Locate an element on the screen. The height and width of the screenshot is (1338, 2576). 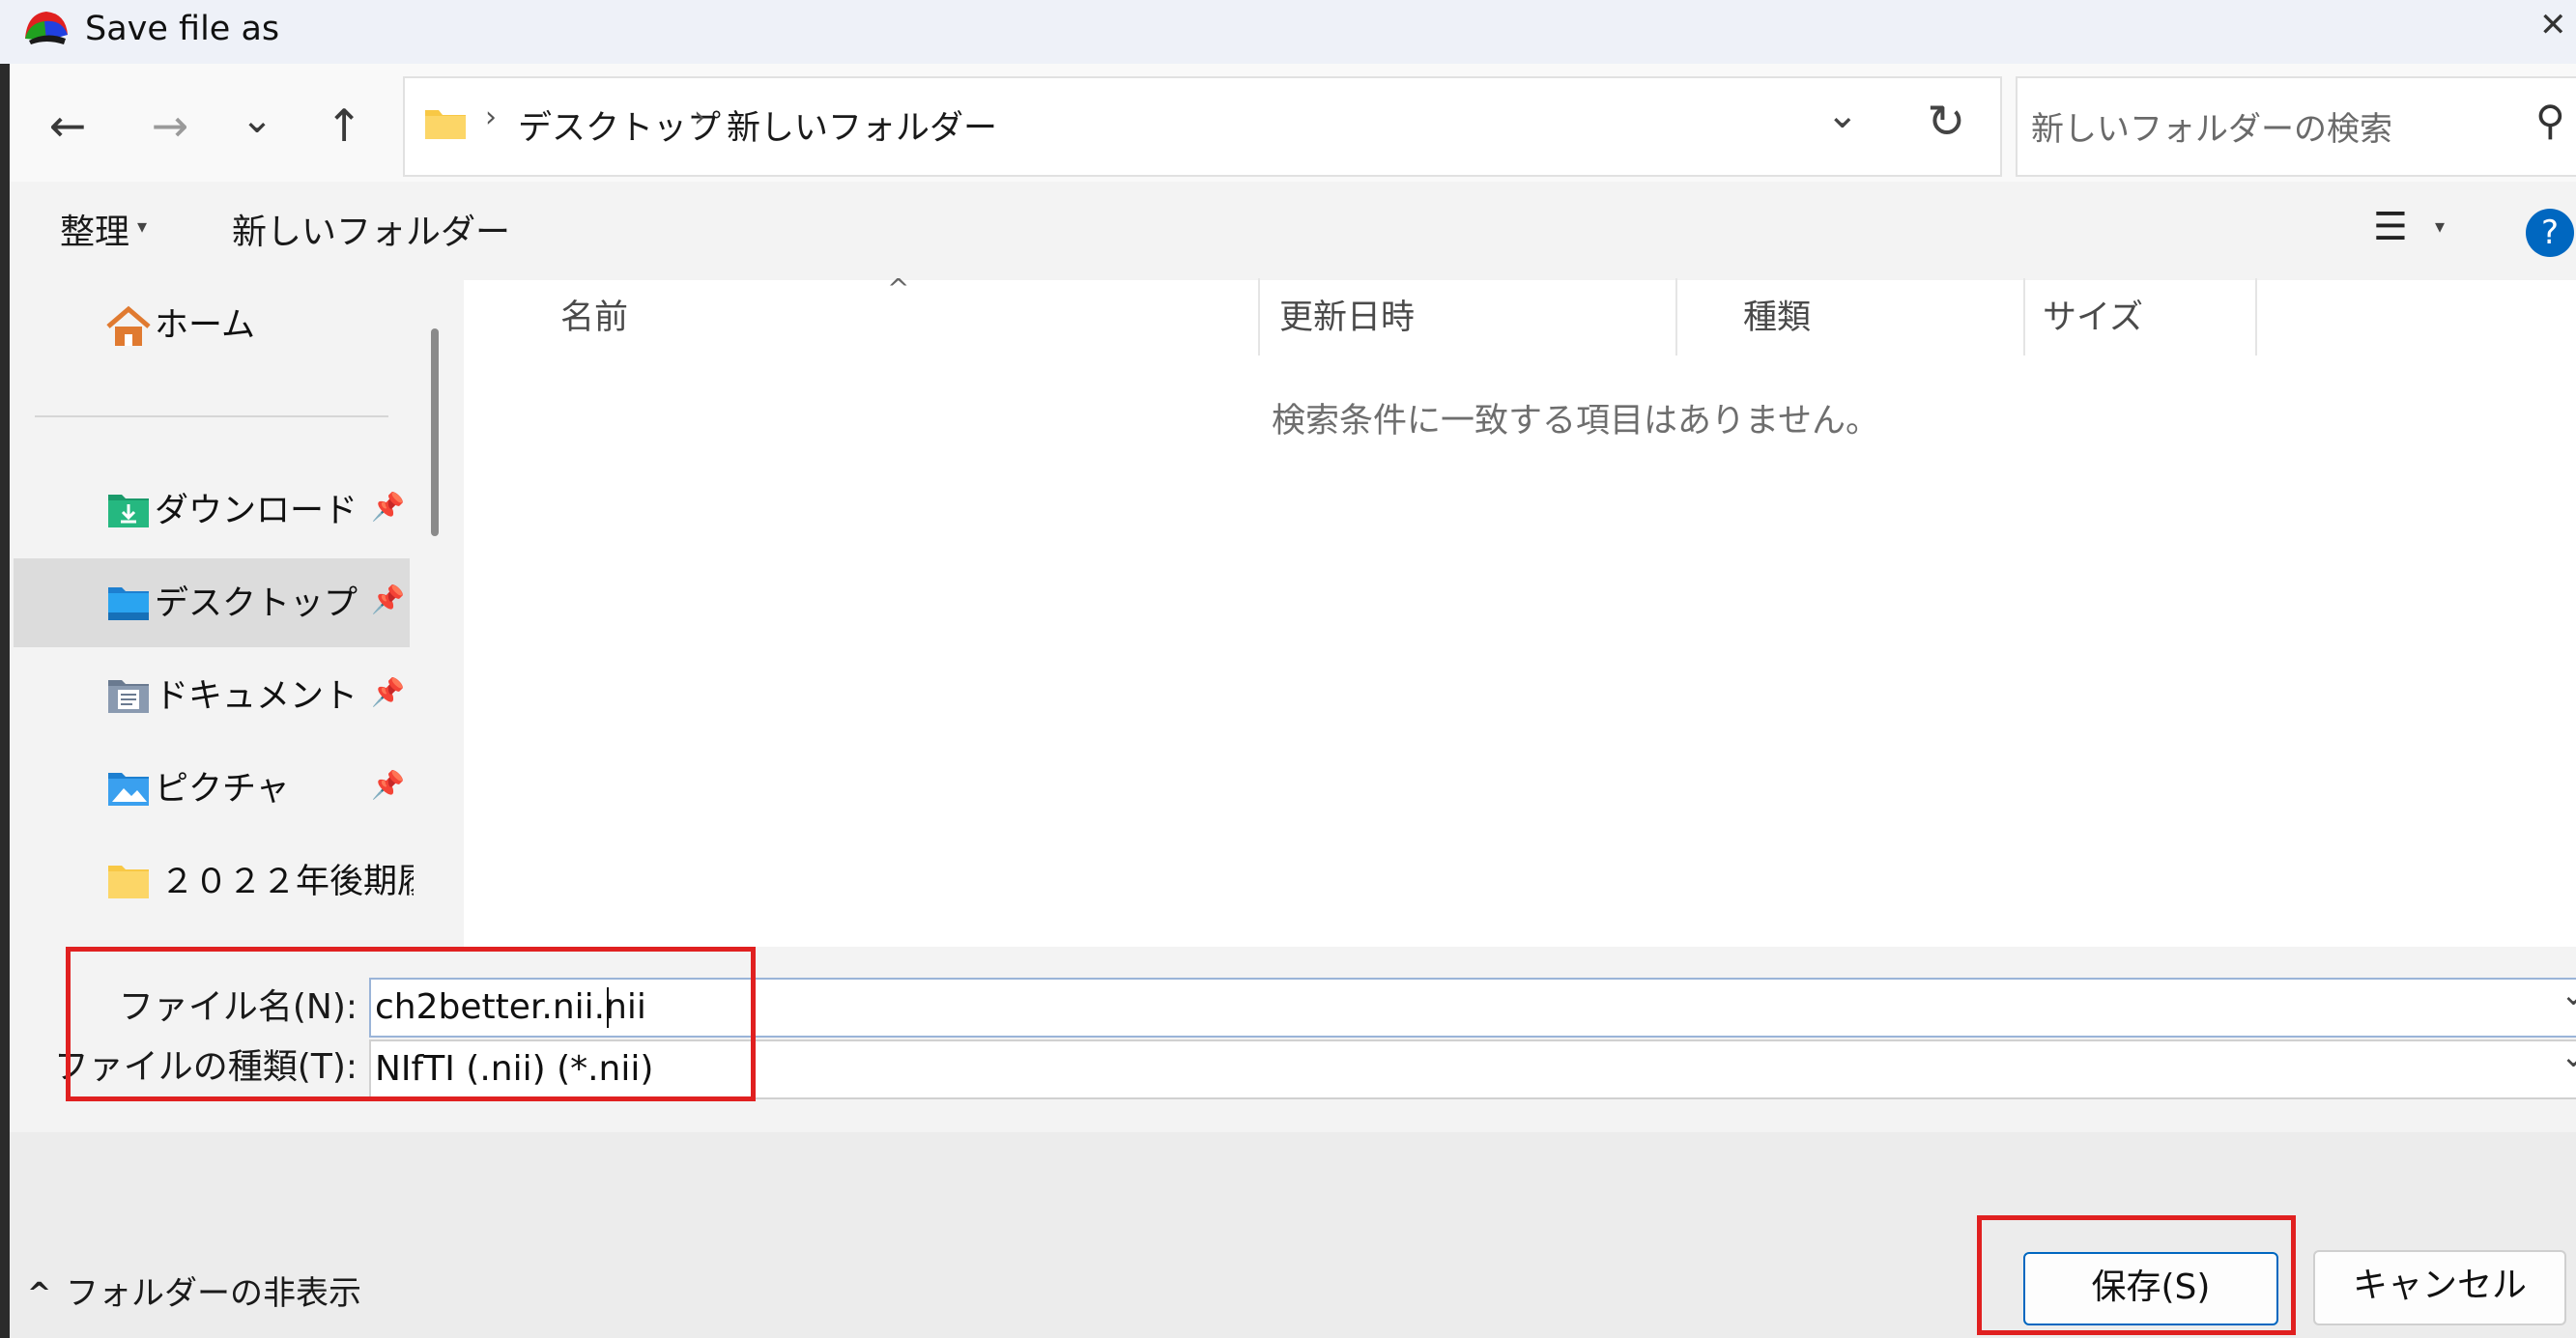
help-icon: ? is located at coordinates (2550, 233).